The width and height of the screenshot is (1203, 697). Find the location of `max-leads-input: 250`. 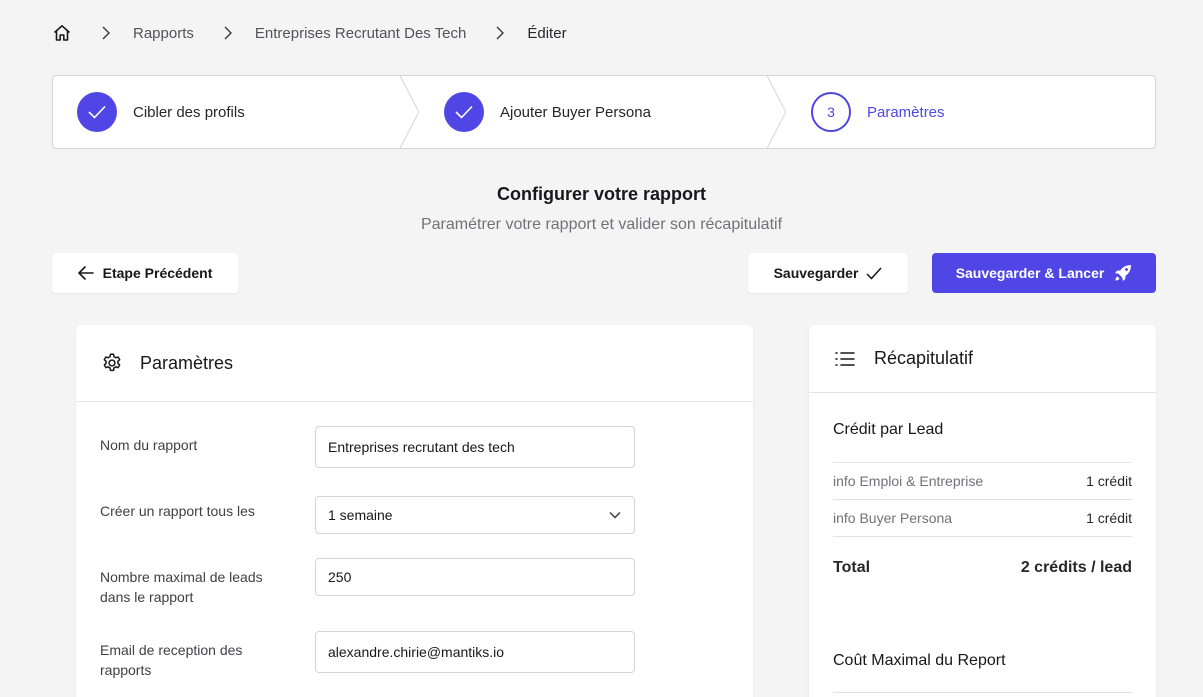

max-leads-input: 250 is located at coordinates (475, 577).